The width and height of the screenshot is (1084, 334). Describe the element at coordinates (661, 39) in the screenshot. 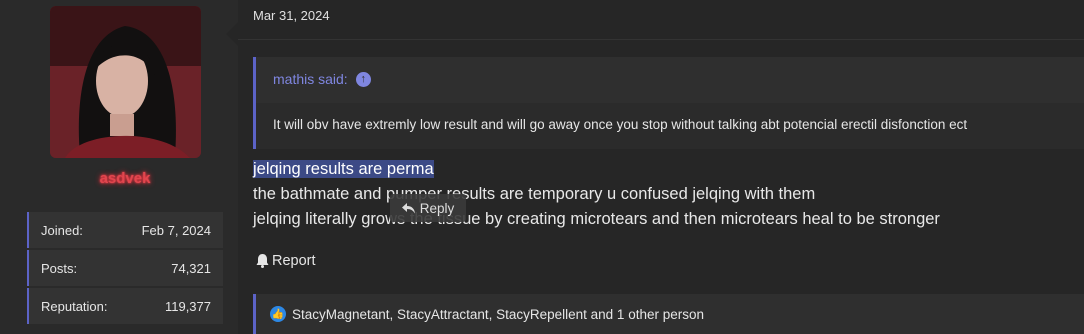

I see `header-divider` at that location.